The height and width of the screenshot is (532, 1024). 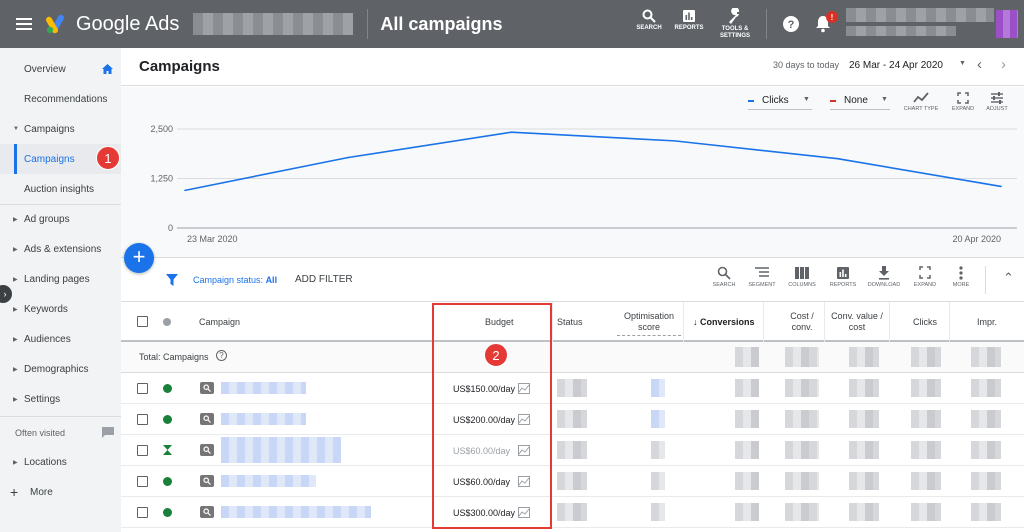 I want to click on sidebar-item-locations: ▶ Locations, so click(x=60, y=462).